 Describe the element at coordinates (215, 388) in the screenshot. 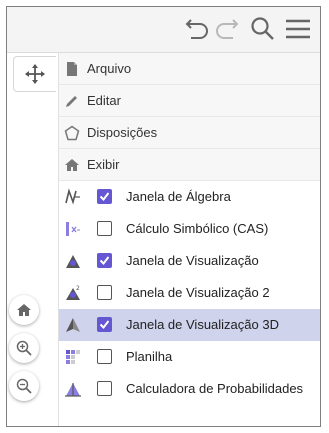

I see `view-item-label: Calculadora de Probabilidades` at that location.